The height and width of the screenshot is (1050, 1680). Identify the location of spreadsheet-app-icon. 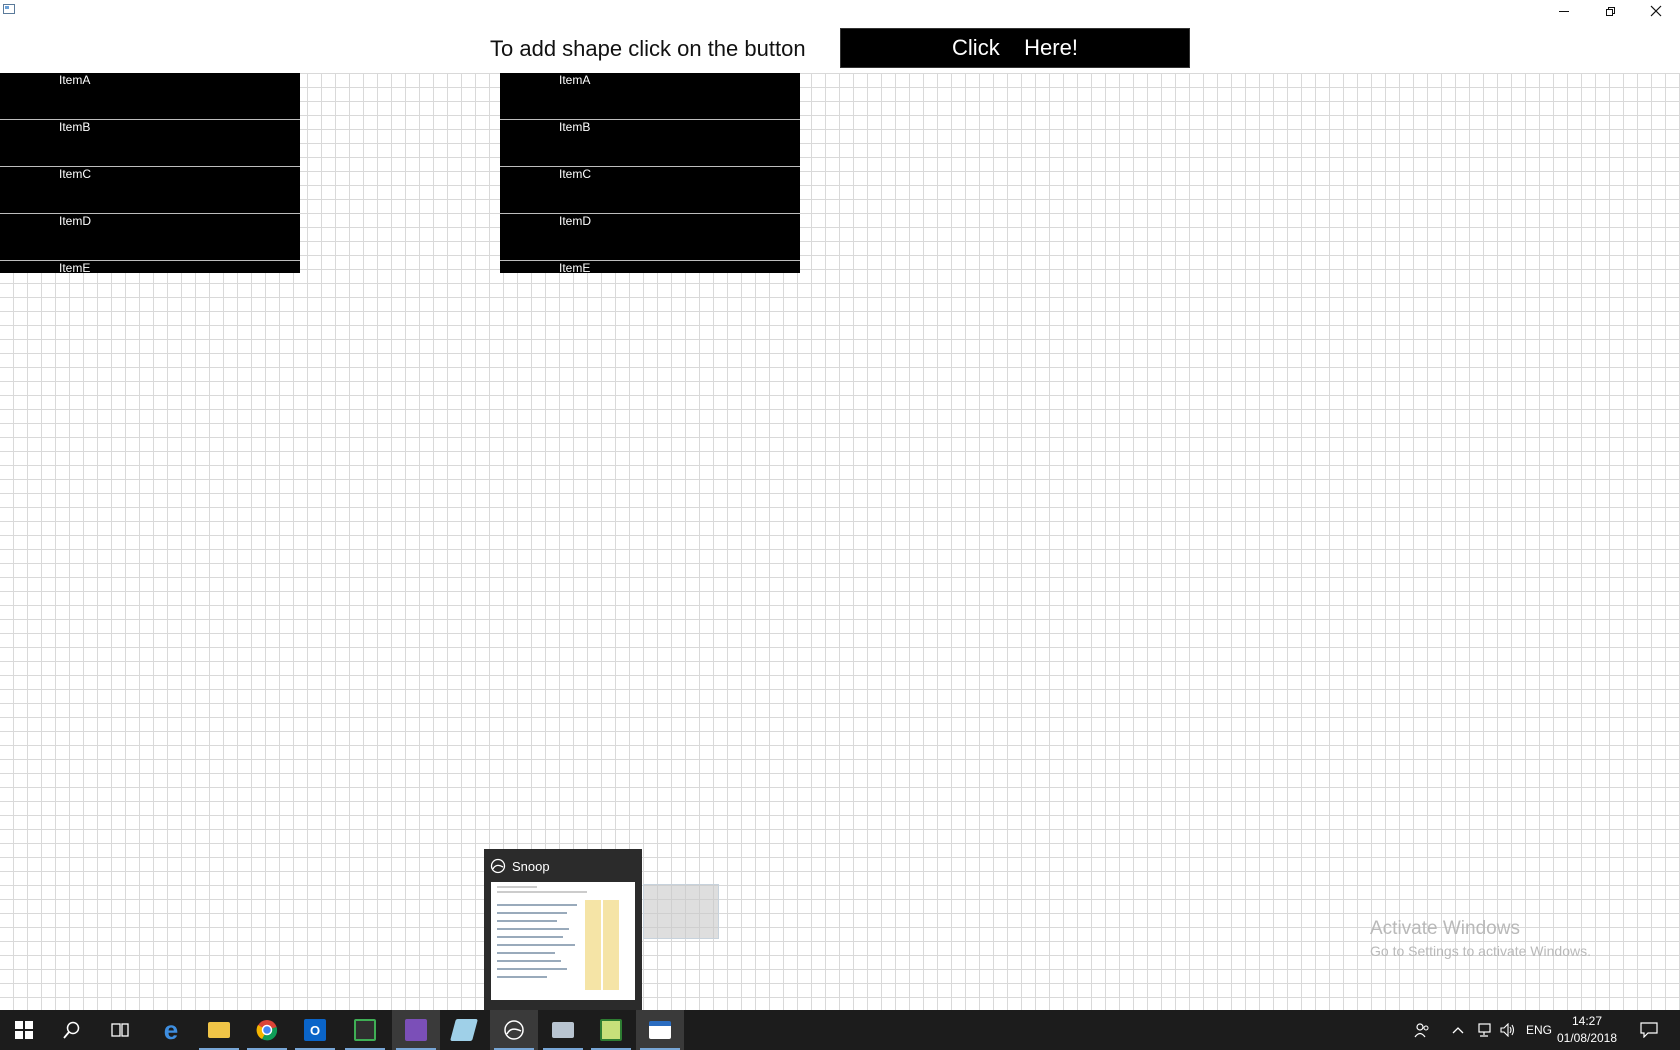
(611, 1030).